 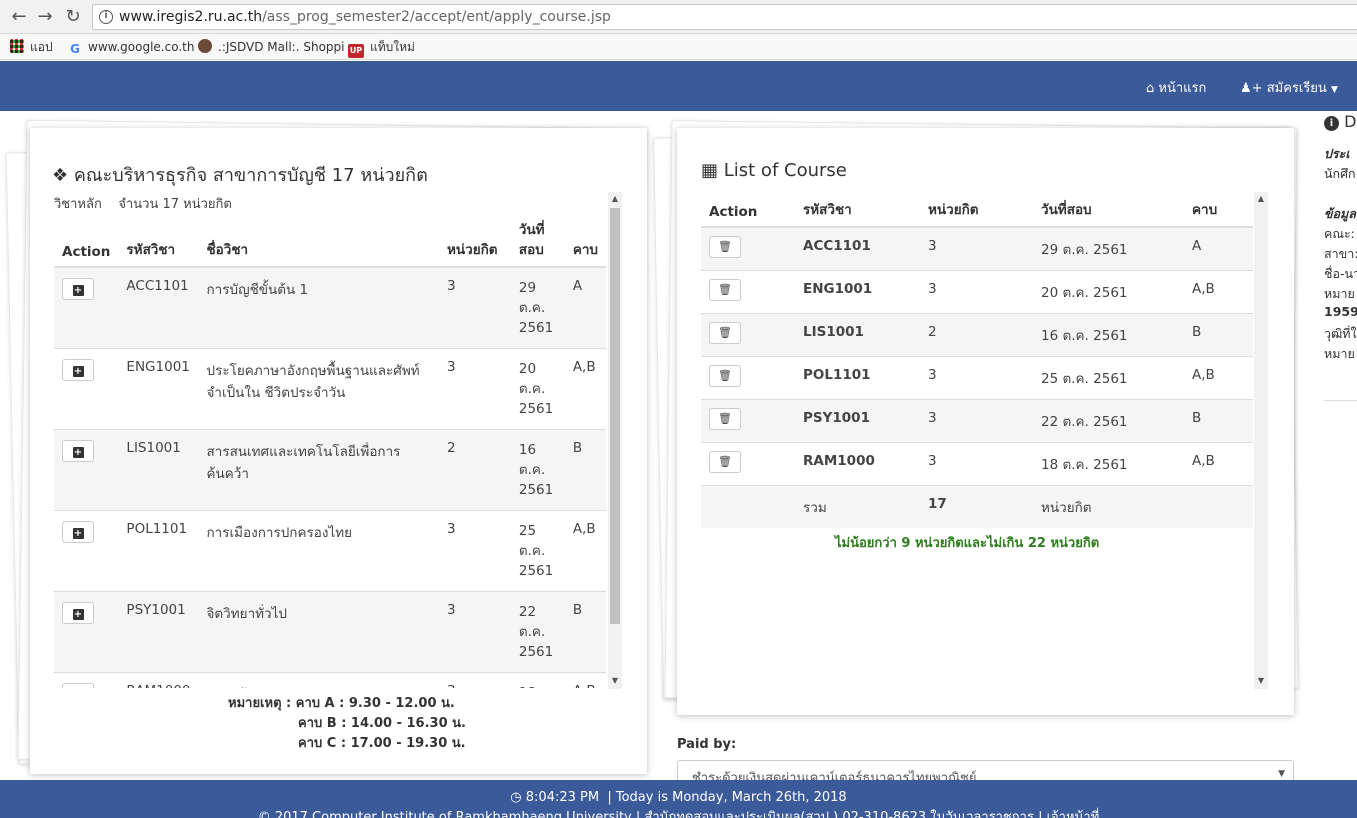 What do you see at coordinates (19, 17) in the screenshot?
I see `back-icon: ←` at bounding box center [19, 17].